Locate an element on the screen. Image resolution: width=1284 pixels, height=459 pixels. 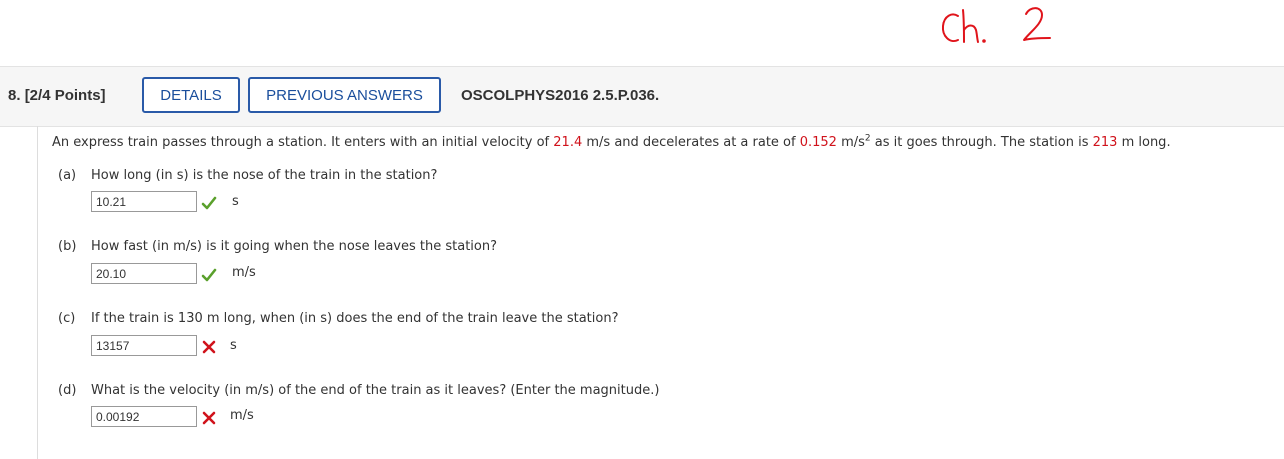
part-b-answer-field: 20.10 is located at coordinates (144, 273).